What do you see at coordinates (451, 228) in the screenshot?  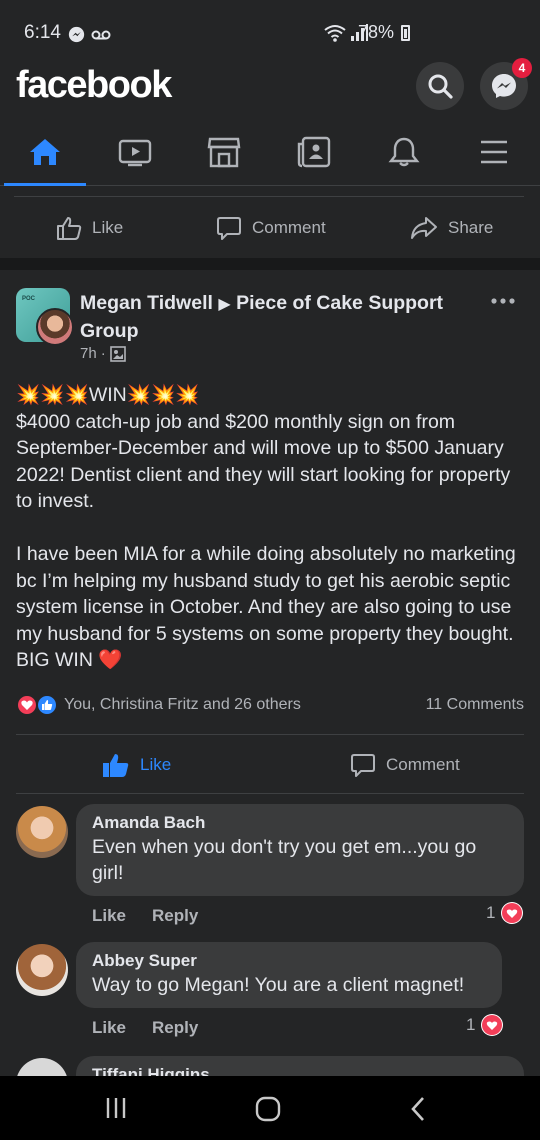 I see `prev-share-button: Share` at bounding box center [451, 228].